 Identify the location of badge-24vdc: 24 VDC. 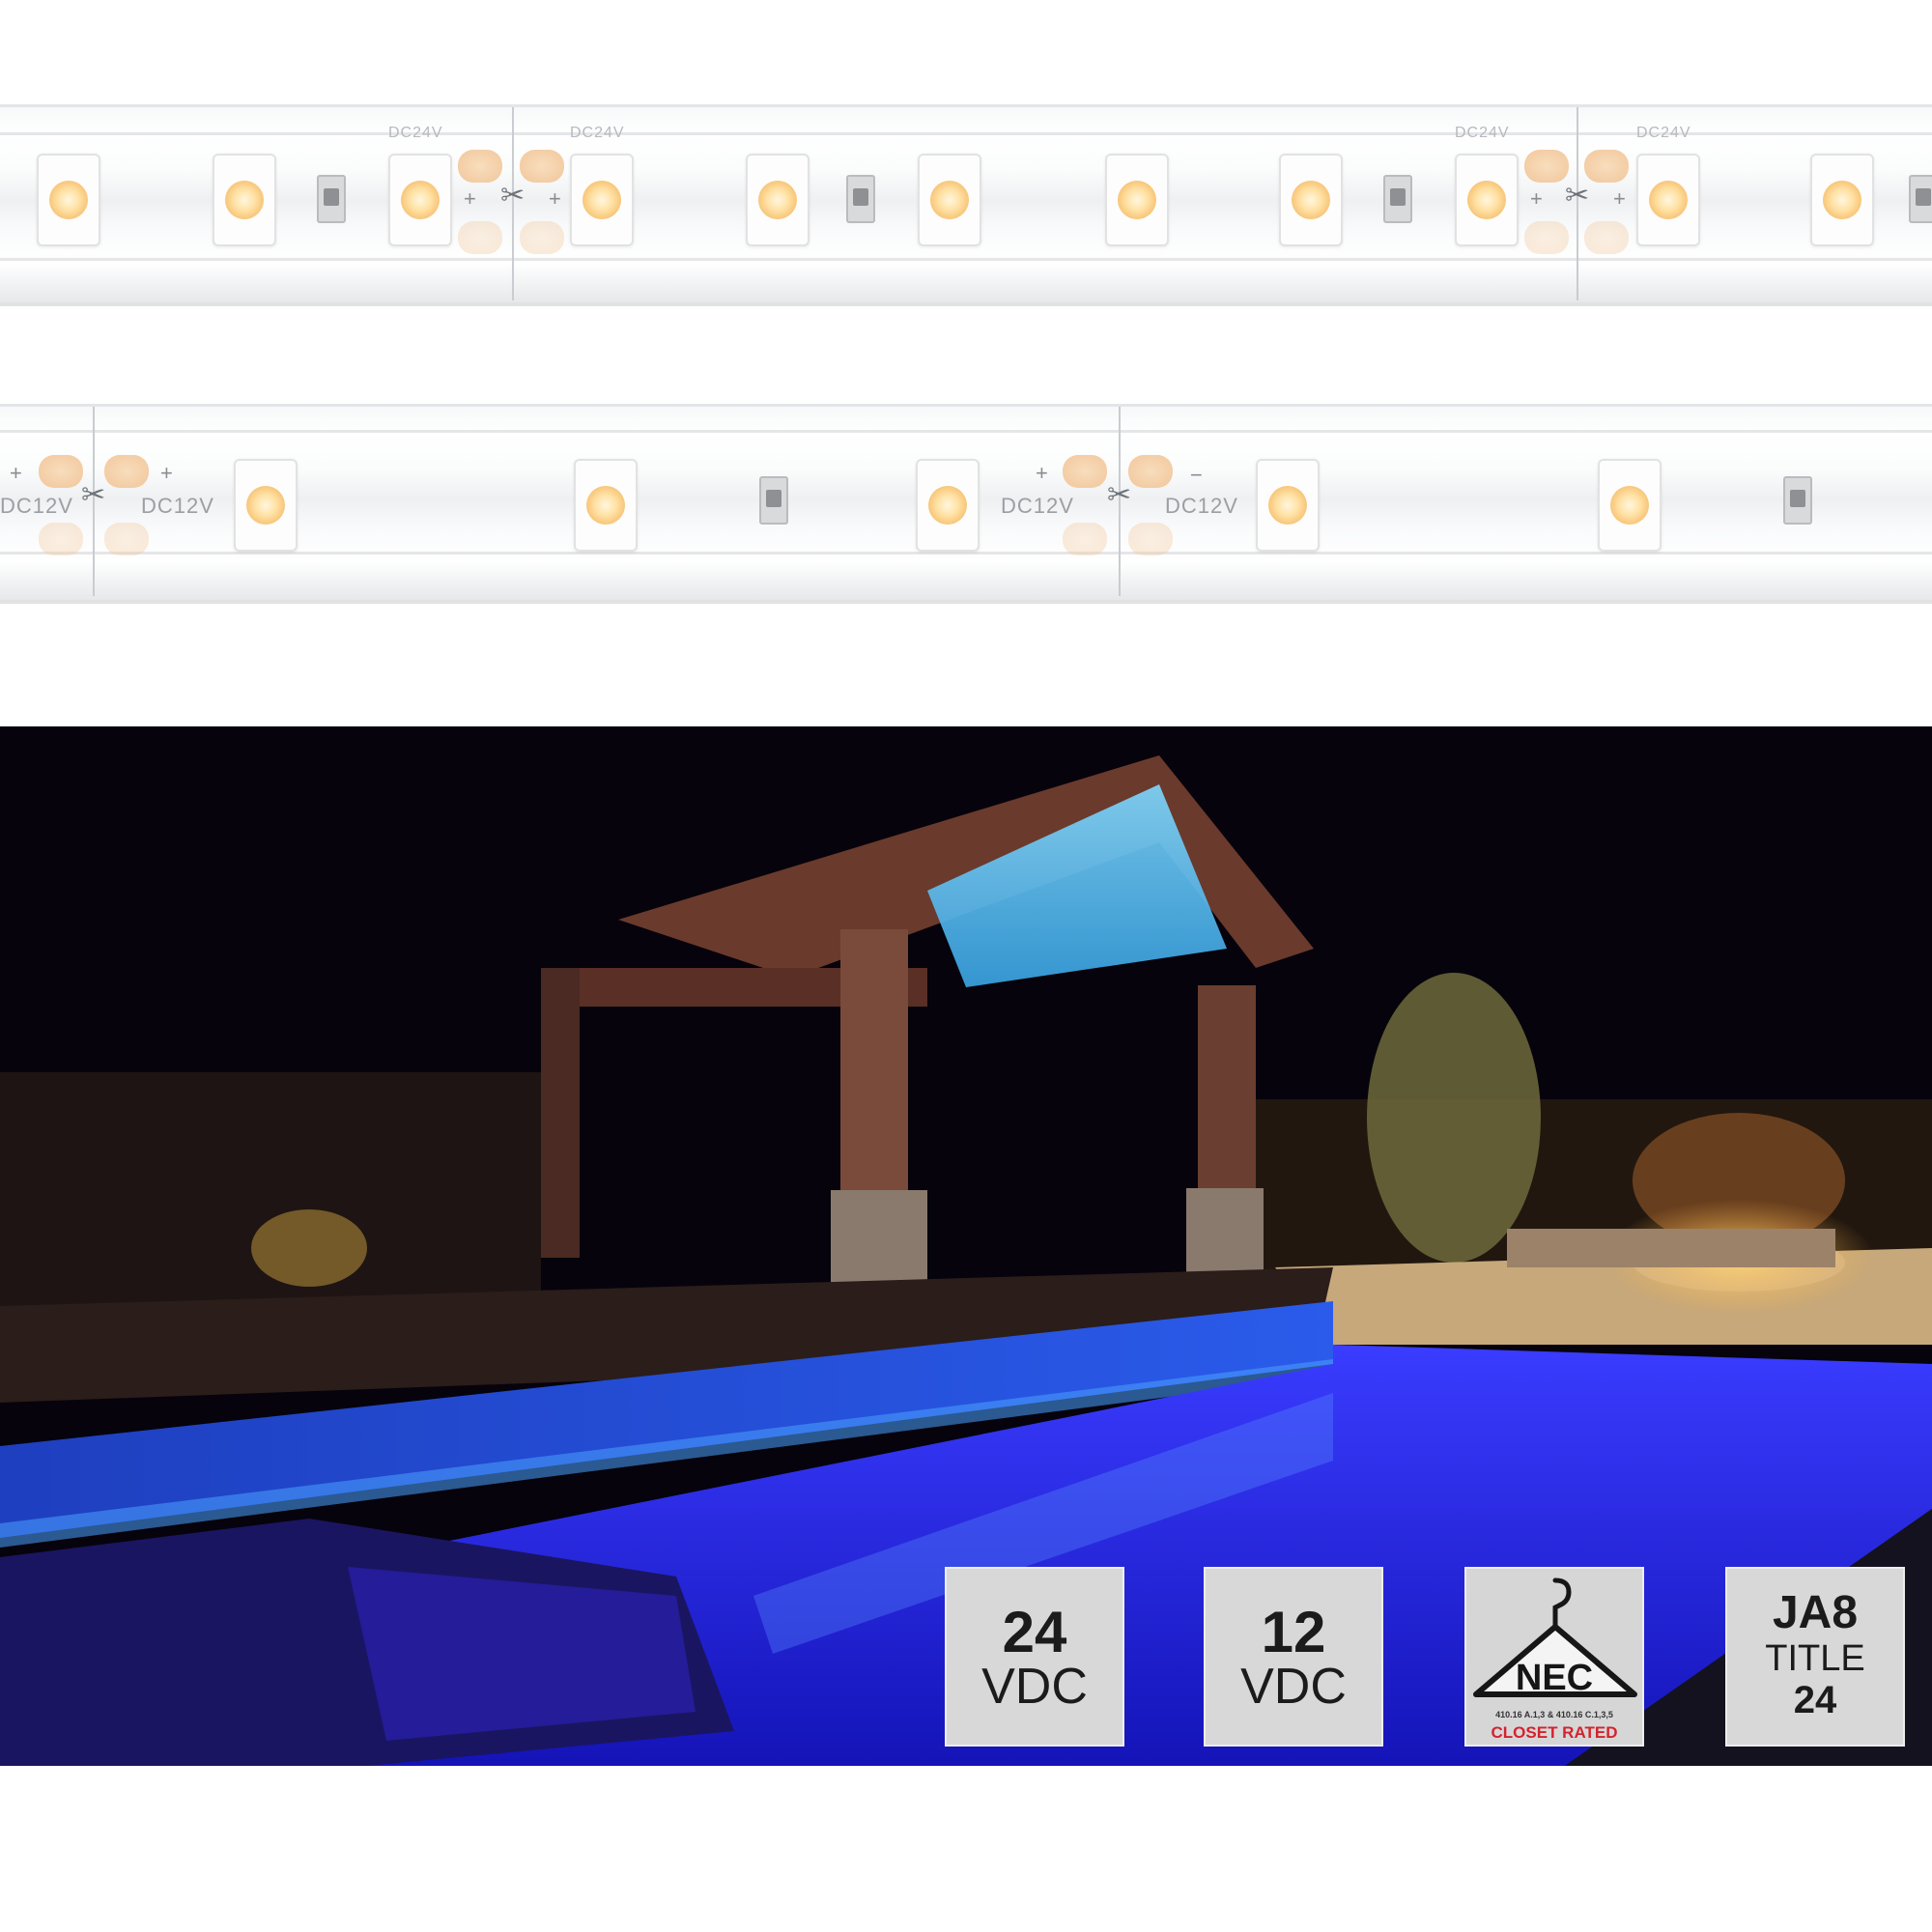
(1034, 1657).